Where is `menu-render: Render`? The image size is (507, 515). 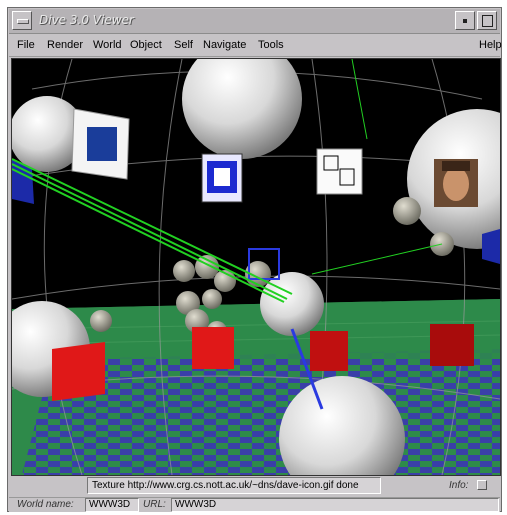 menu-render: Render is located at coordinates (65, 45).